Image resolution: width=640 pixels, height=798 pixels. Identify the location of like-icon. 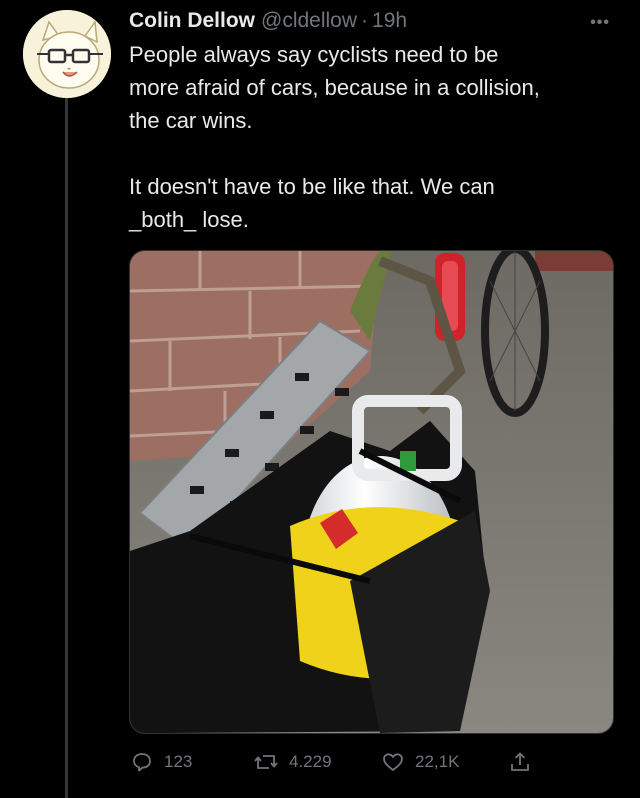
(393, 762).